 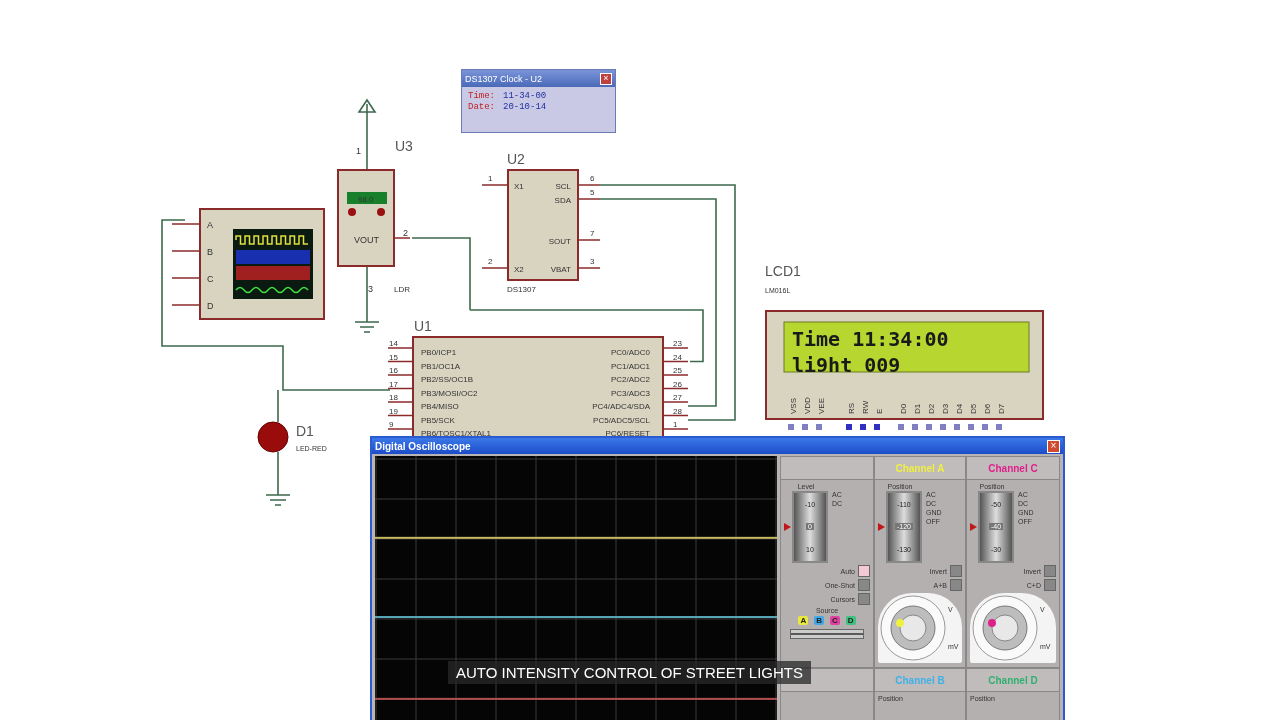 What do you see at coordinates (851, 408) in the screenshot?
I see `pin-label: RS` at bounding box center [851, 408].